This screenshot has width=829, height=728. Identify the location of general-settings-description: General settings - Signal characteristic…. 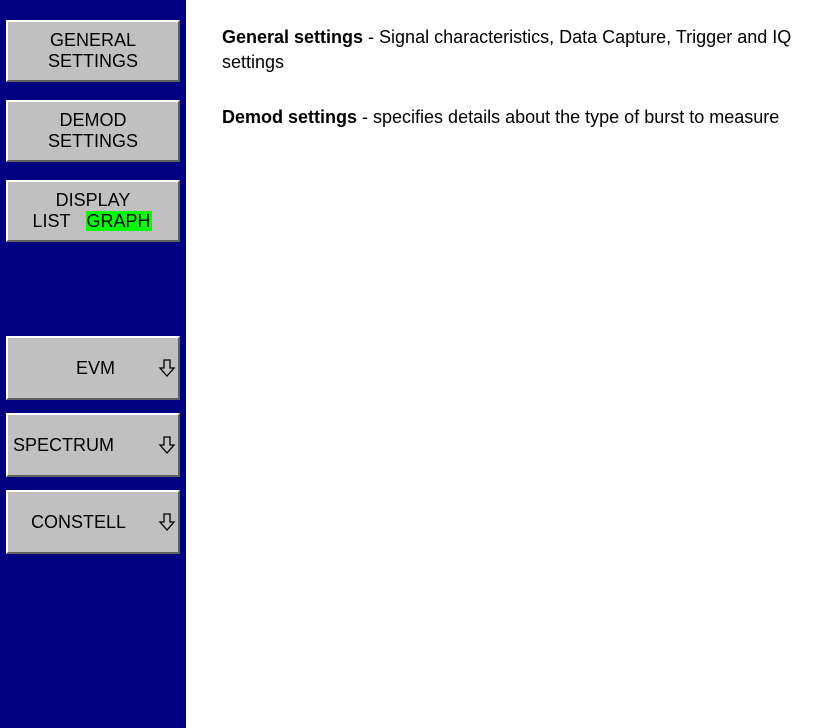
(522, 50).